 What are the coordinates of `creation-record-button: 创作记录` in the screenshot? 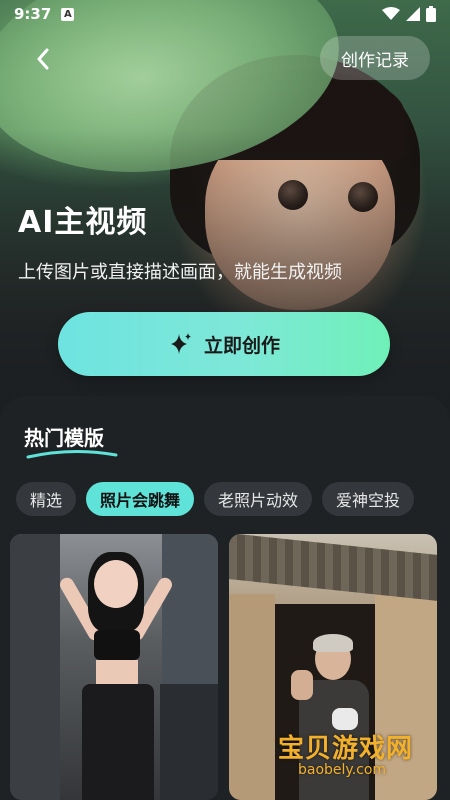 It's located at (375, 58).